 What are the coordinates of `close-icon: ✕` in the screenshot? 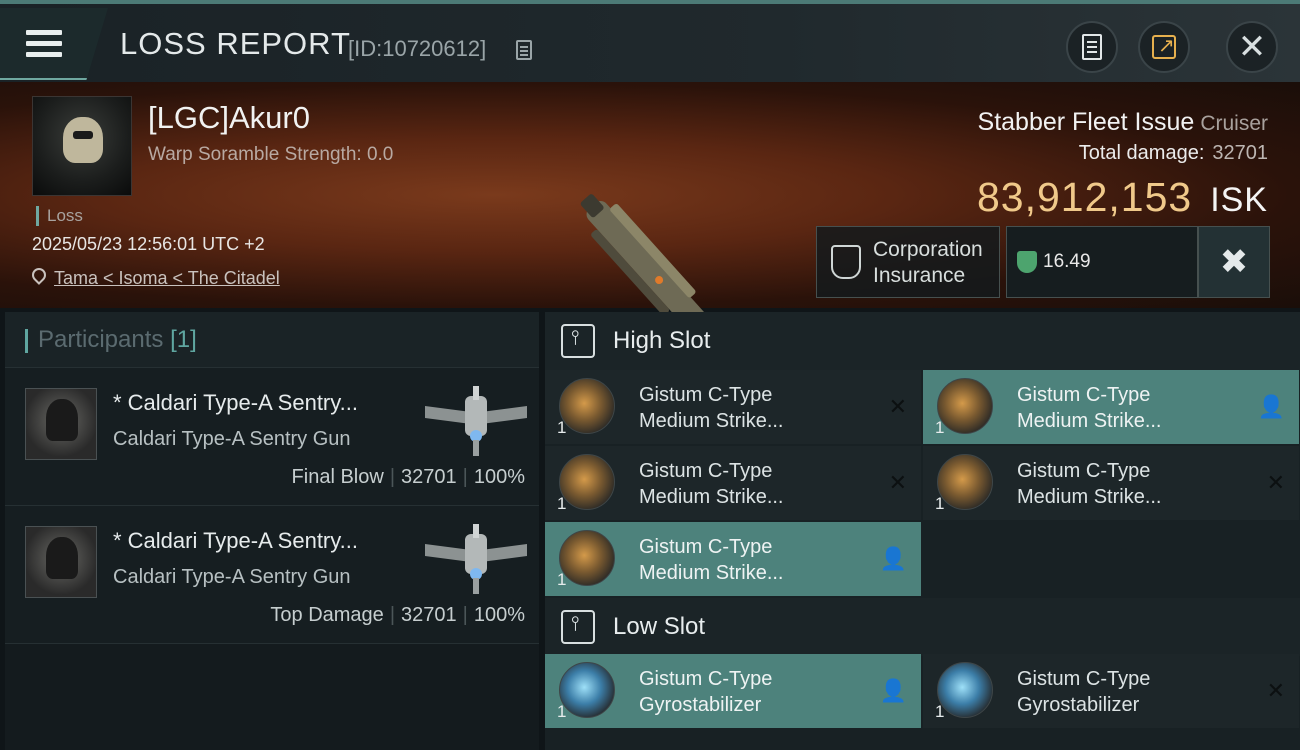 It's located at (1252, 47).